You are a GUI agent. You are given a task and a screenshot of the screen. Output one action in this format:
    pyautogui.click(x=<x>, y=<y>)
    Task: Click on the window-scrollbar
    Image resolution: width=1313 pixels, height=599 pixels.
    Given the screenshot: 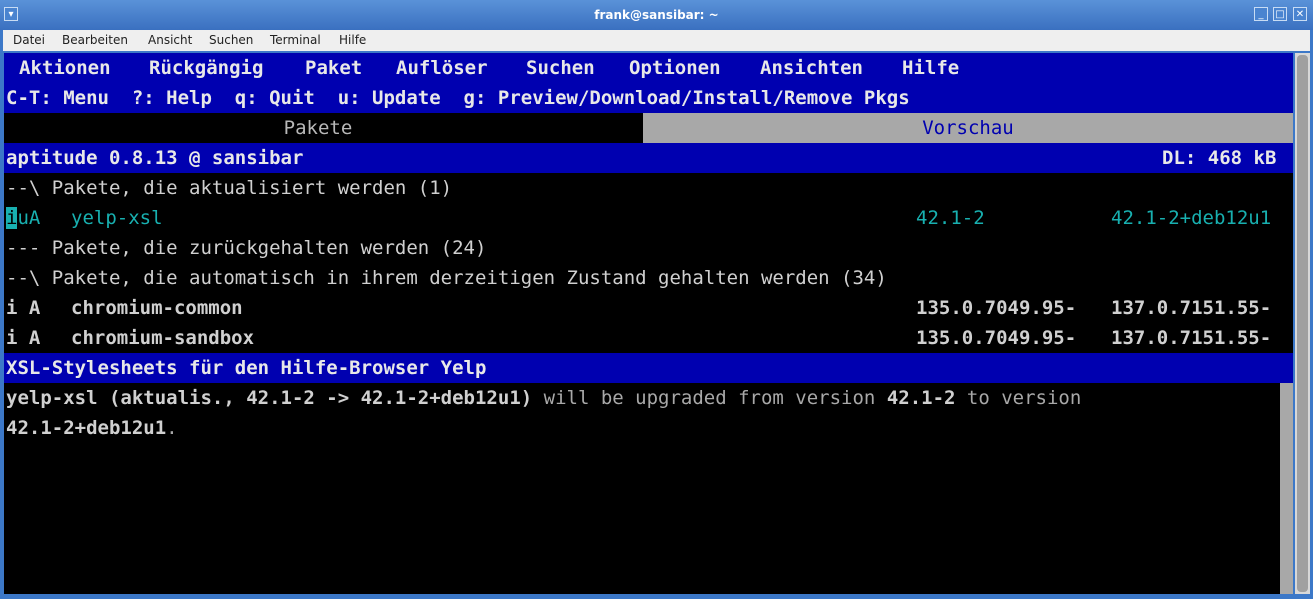 What is the action you would take?
    pyautogui.click(x=1302, y=323)
    